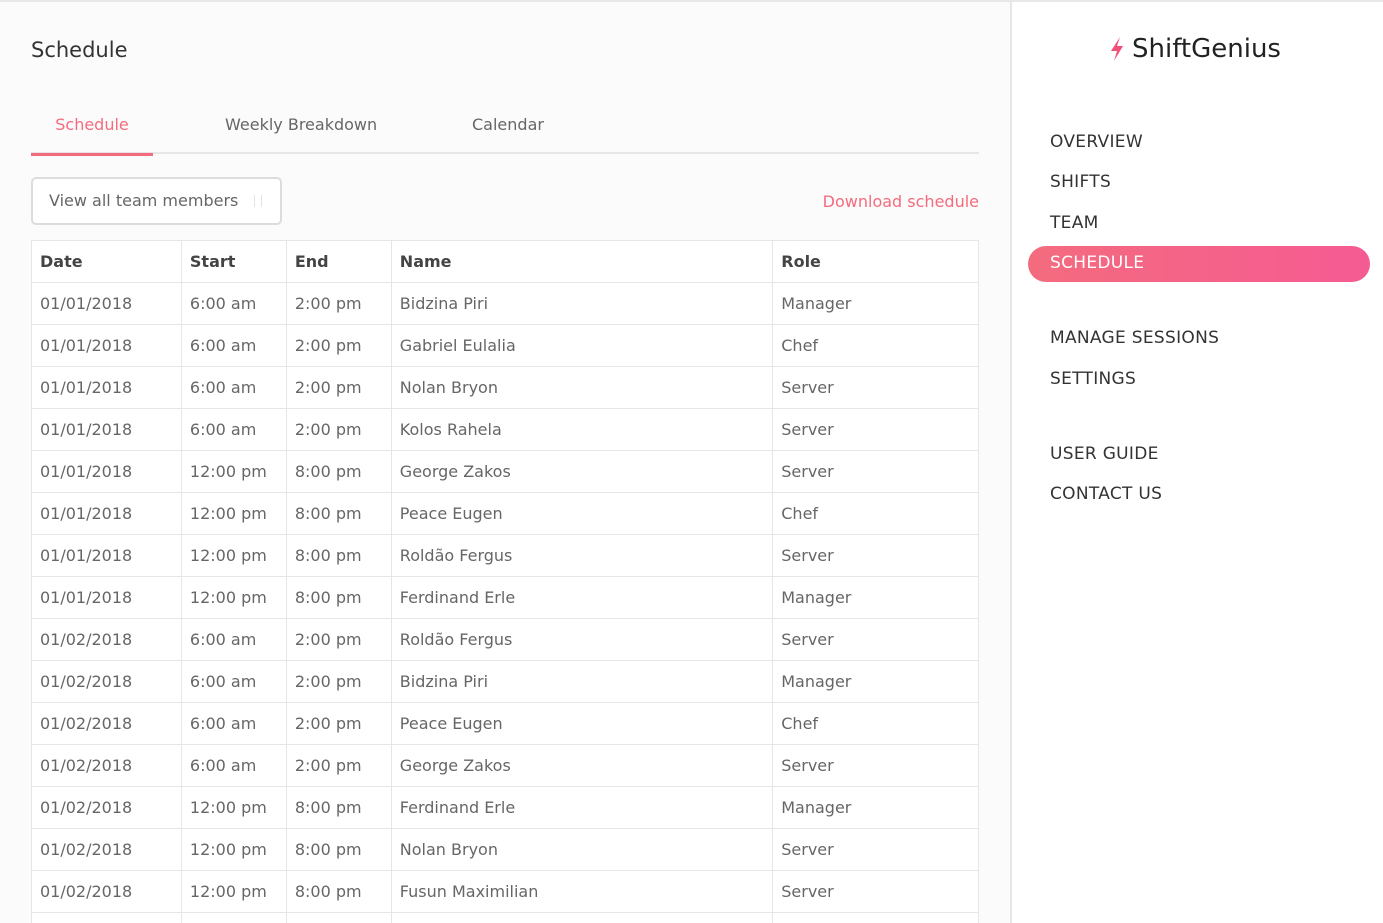 This screenshot has width=1383, height=923. I want to click on table-row: 01/02/2018 6:00 am 2:00 pm Peace Eugen Chef, so click(505, 723).